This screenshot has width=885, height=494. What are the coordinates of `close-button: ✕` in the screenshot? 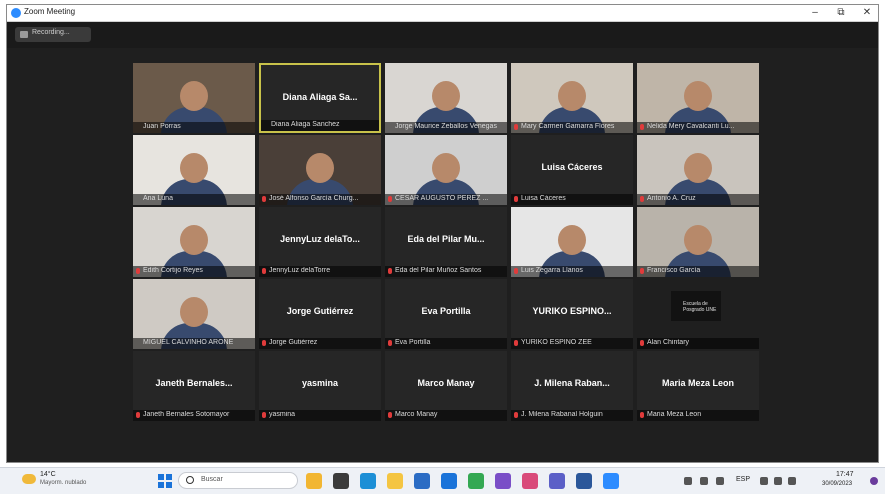 It's located at (867, 13).